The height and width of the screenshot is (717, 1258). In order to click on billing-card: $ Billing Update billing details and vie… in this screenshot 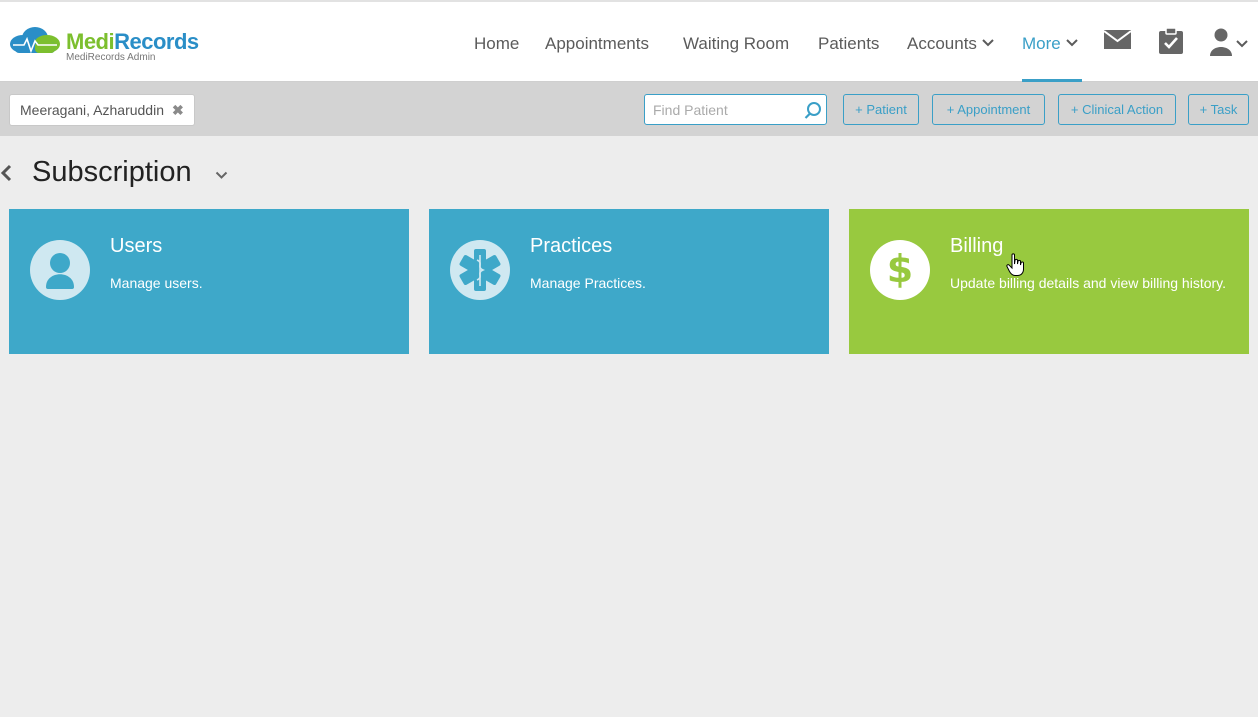, I will do `click(1049, 281)`.